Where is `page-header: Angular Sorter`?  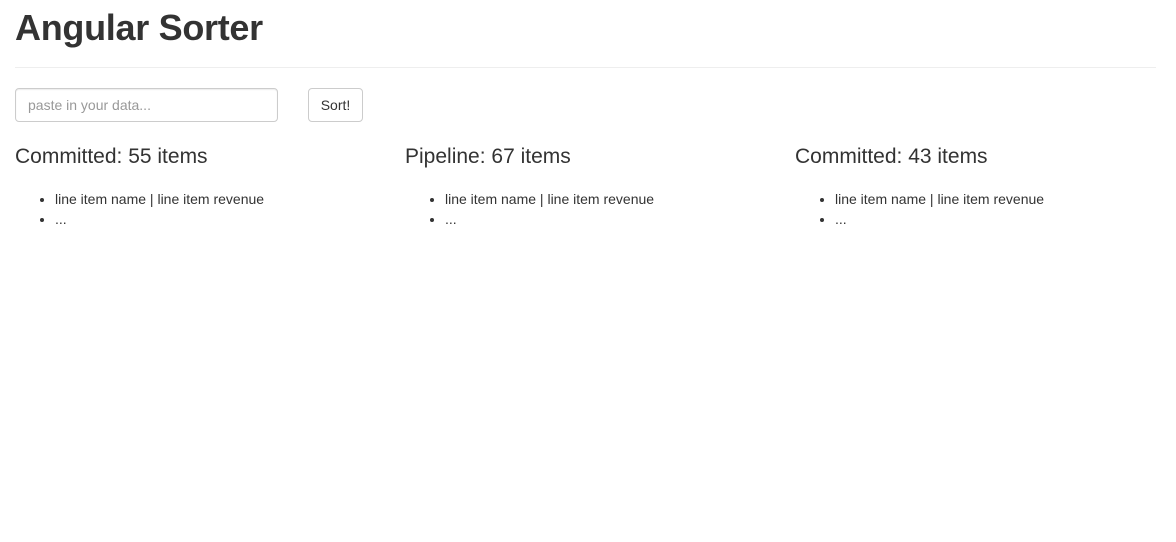
page-header: Angular Sorter is located at coordinates (585, 34).